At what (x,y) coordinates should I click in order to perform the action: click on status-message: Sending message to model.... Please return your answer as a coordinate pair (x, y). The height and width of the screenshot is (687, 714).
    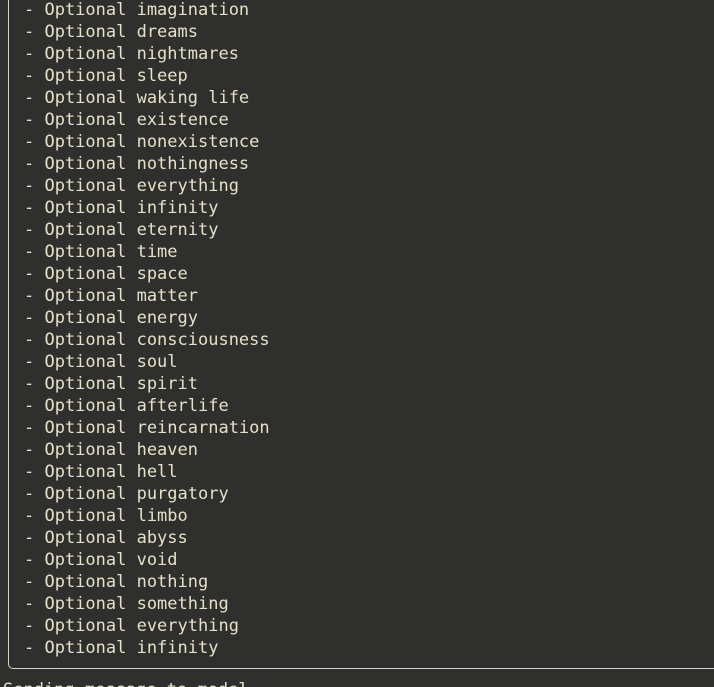
    Looking at the image, I should click on (141, 683).